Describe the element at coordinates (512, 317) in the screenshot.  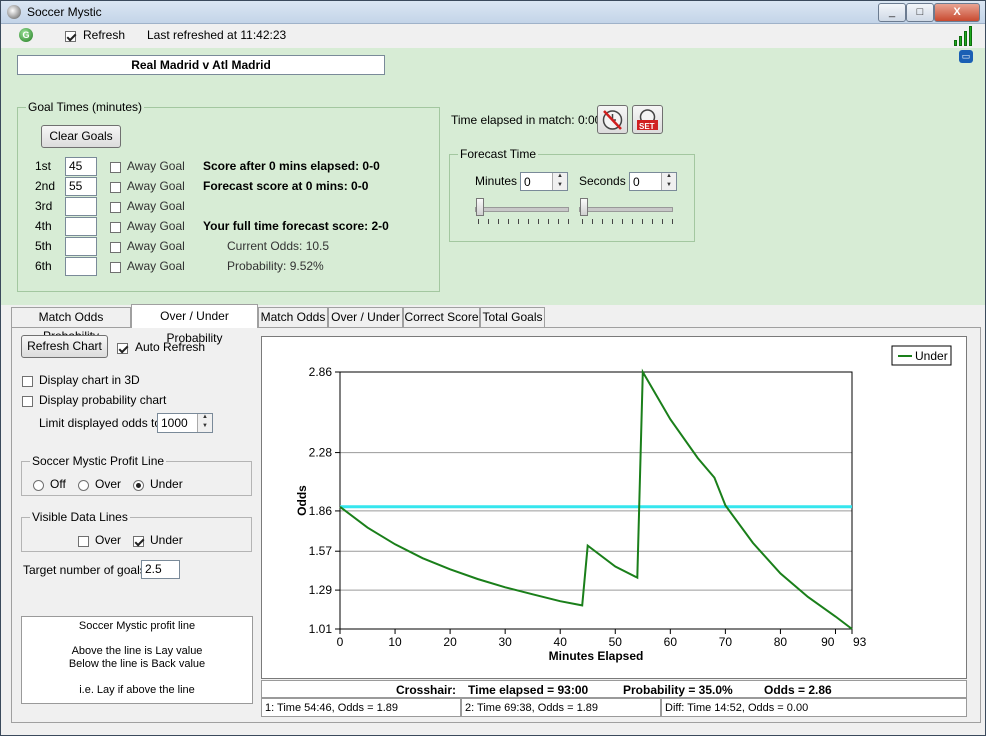
I see `tab-total-goals: Total Goals` at that location.